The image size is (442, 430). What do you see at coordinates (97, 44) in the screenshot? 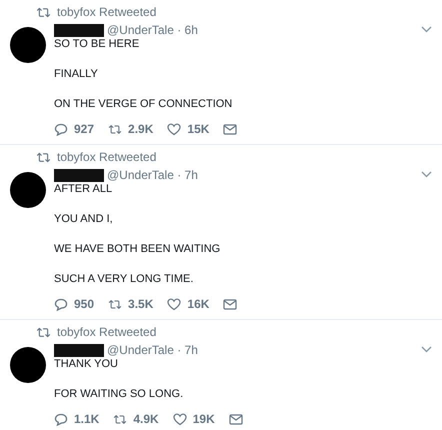
I see `tweet-text: SO TO BE HERE` at bounding box center [97, 44].